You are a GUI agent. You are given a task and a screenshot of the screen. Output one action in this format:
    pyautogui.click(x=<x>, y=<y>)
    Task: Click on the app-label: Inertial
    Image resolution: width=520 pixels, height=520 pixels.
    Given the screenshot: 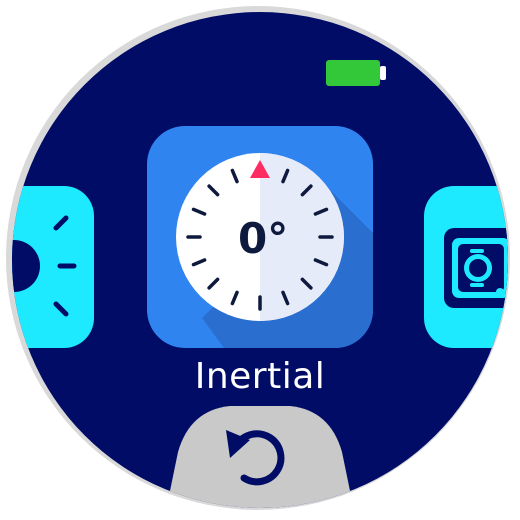 What is the action you would take?
    pyautogui.click(x=260, y=376)
    